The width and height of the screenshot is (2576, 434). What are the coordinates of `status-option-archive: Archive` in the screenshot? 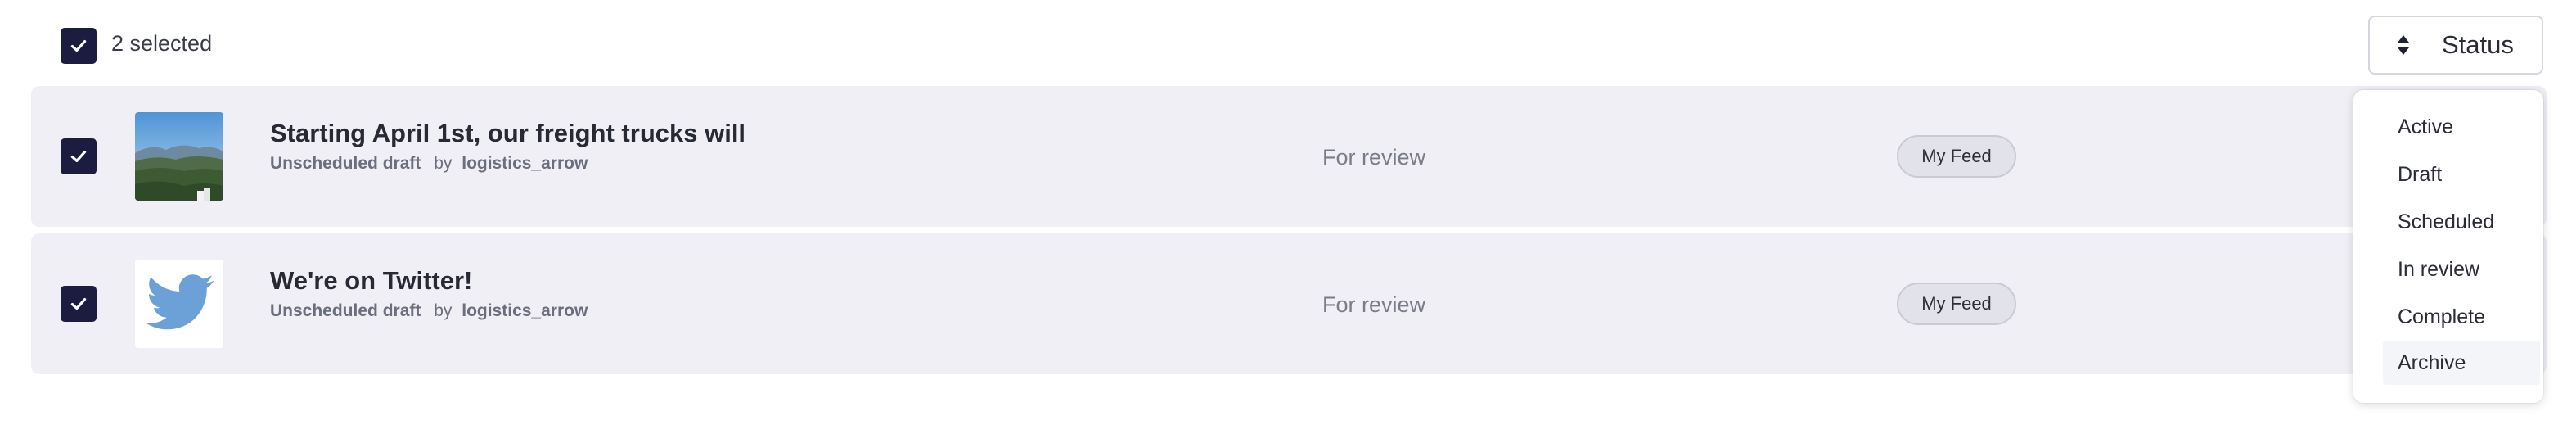 It's located at (2461, 363).